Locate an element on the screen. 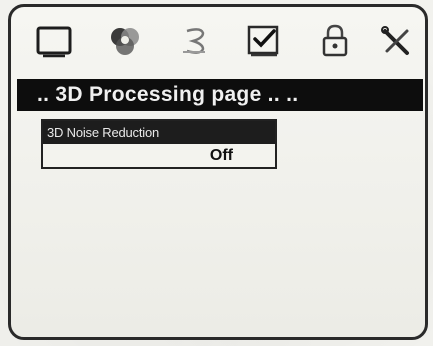  setup-icon is located at coordinates (263, 41).